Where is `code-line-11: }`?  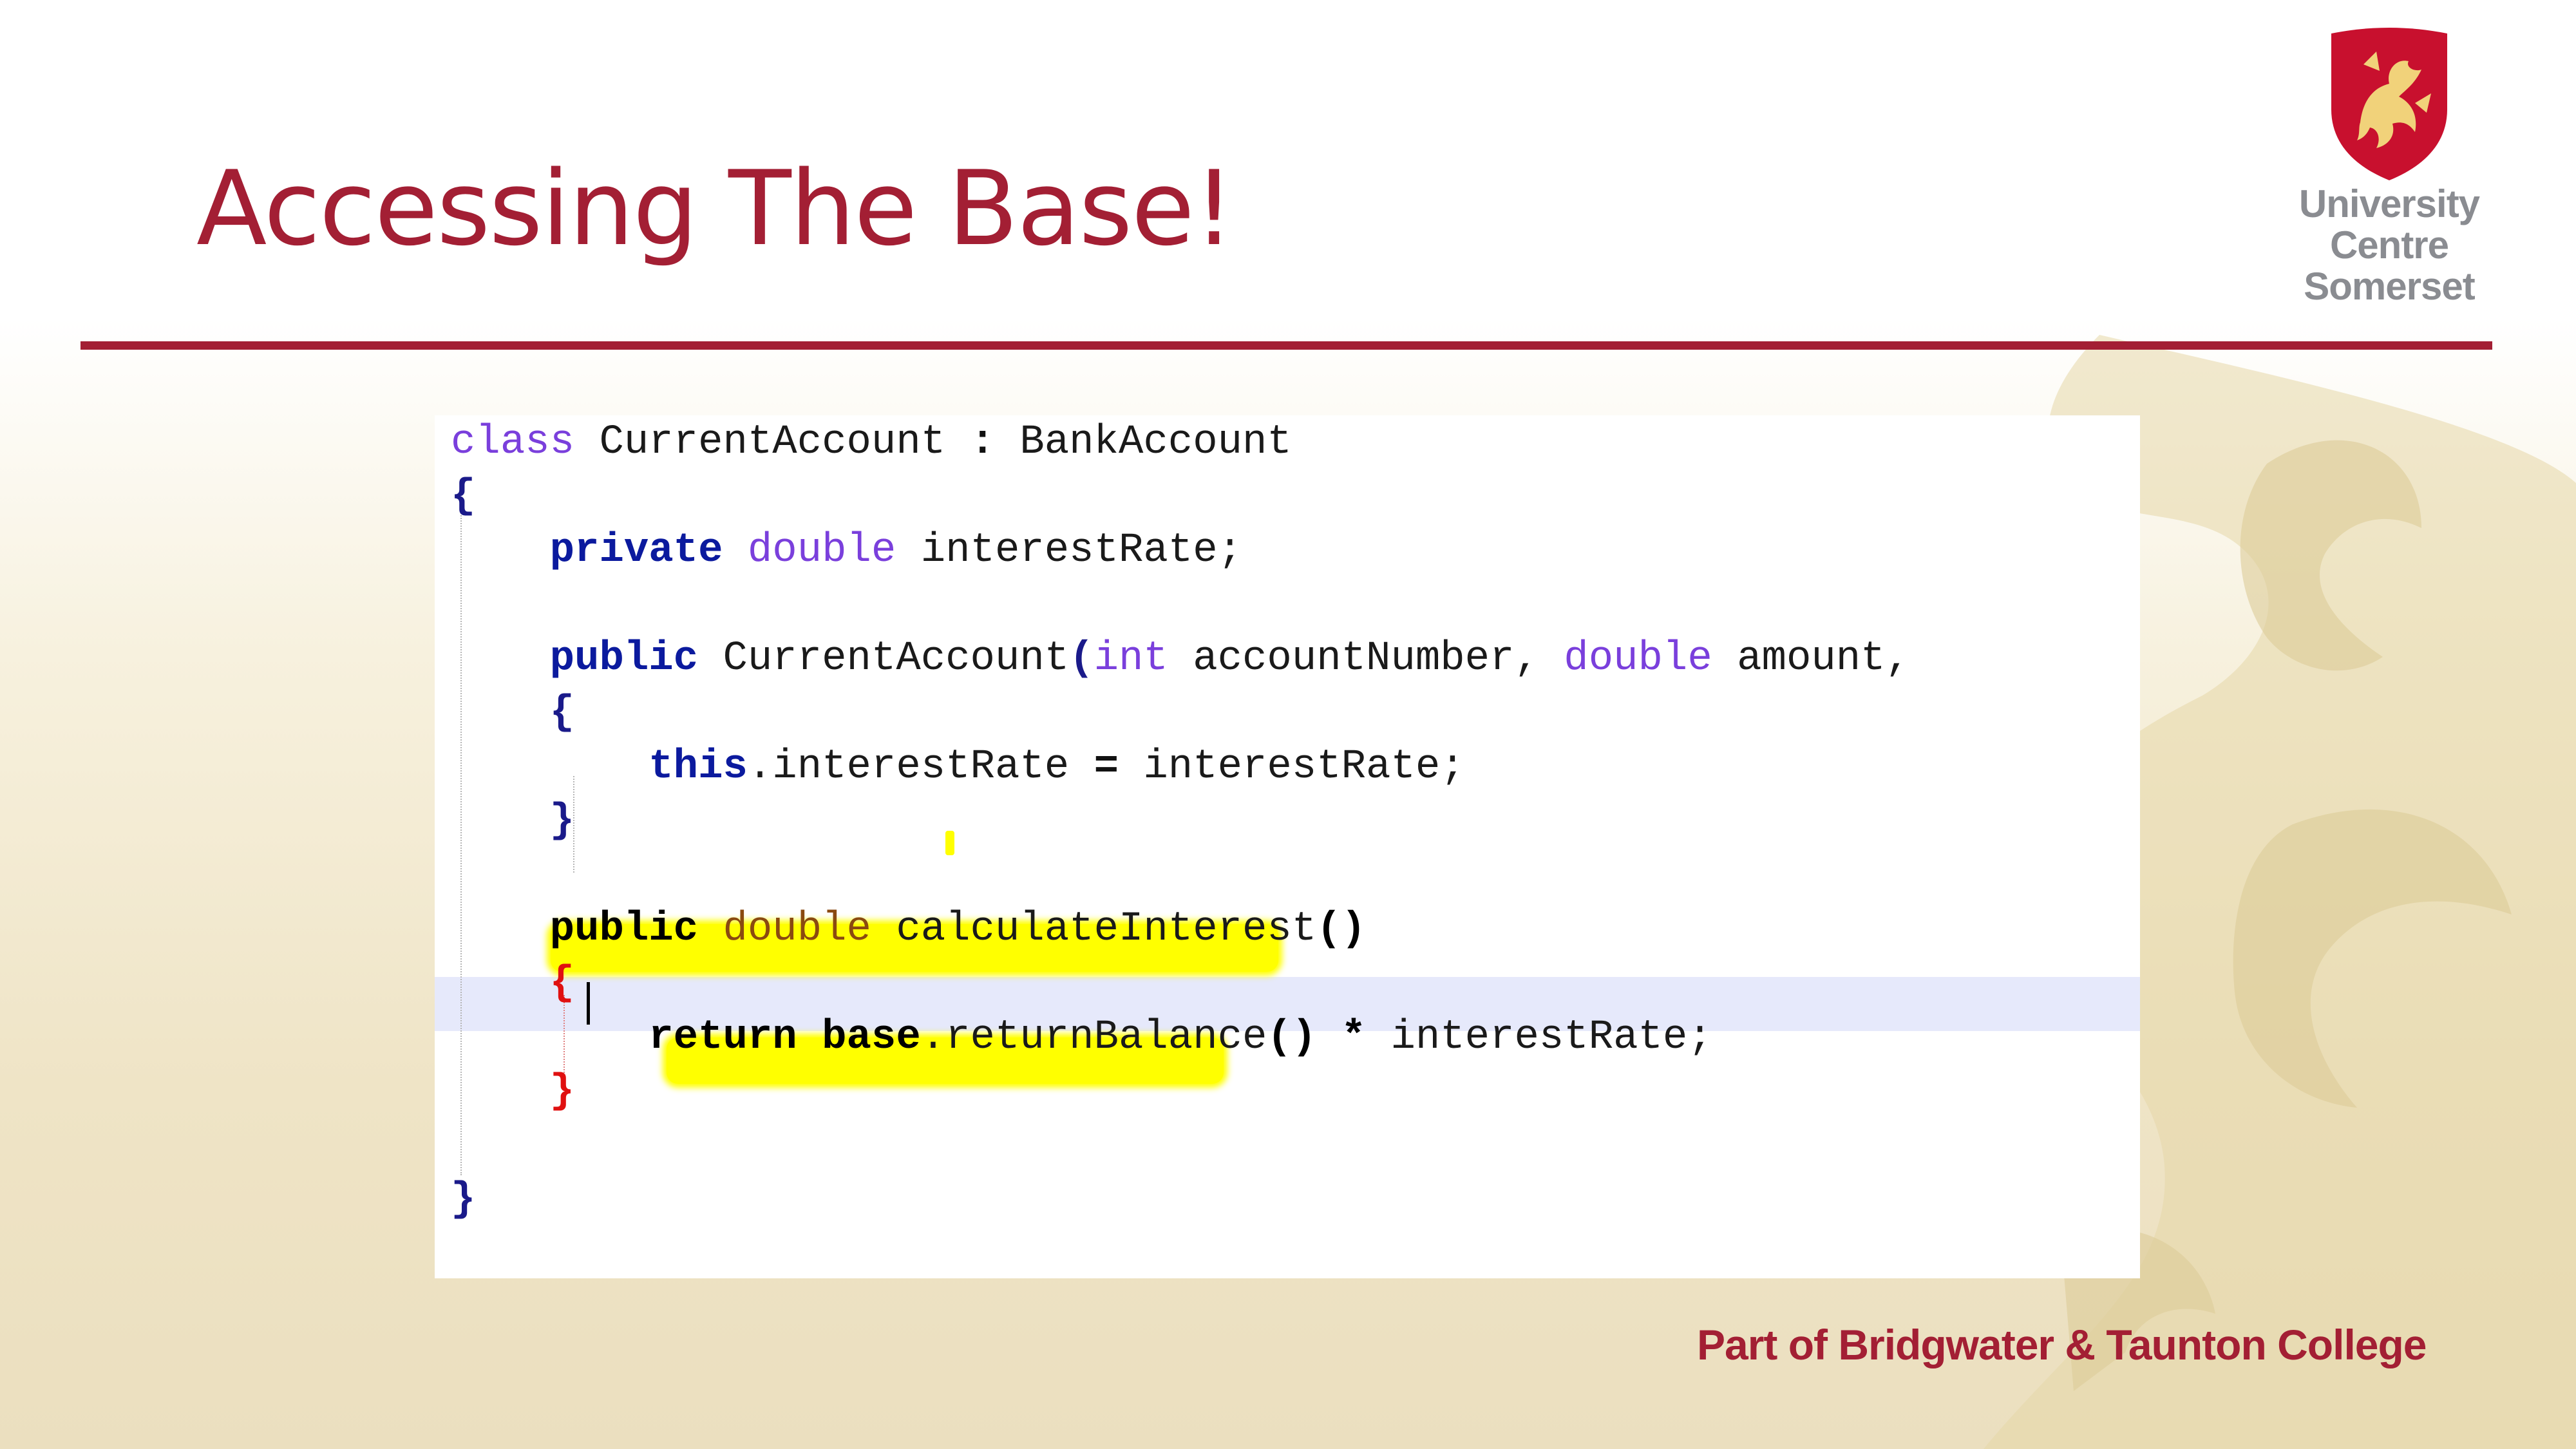 code-line-11: } is located at coordinates (512, 1092).